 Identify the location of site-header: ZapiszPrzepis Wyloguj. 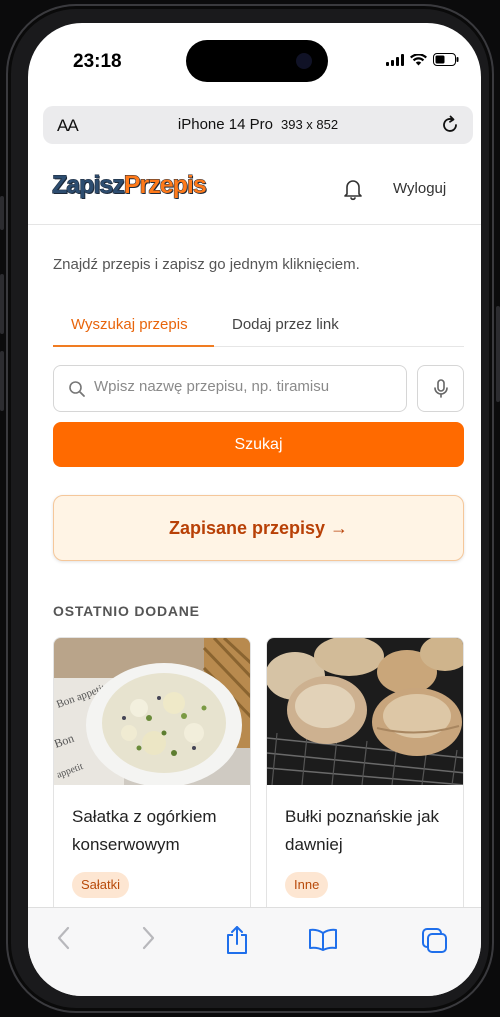
(254, 189).